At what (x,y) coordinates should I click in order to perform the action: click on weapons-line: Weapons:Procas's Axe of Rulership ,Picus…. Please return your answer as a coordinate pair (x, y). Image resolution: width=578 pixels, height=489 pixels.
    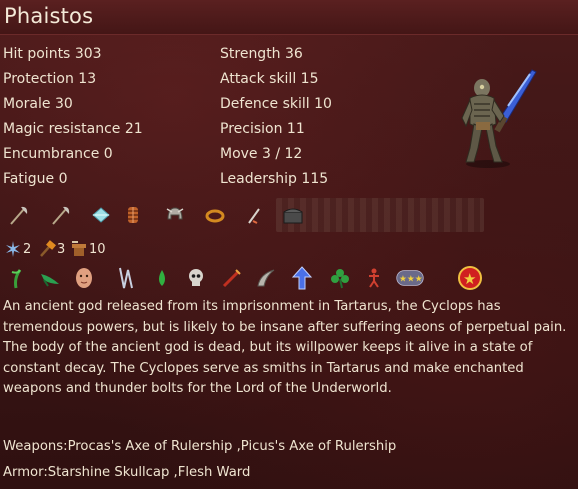
    Looking at the image, I should click on (200, 446).